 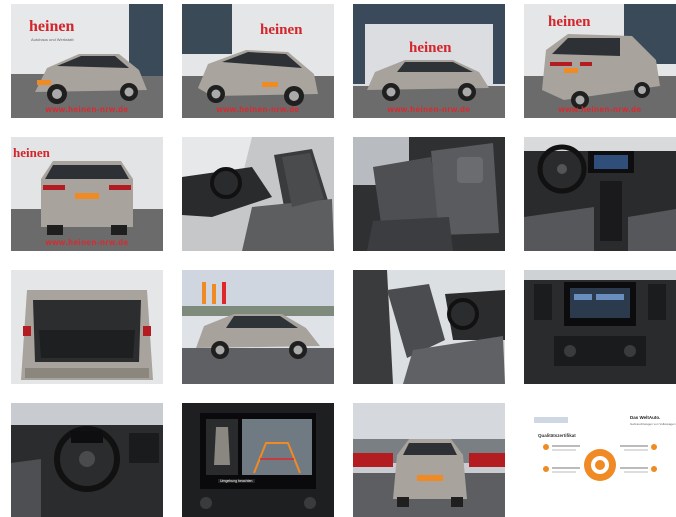 I want to click on car-side-lot-image, so click(x=258, y=327).